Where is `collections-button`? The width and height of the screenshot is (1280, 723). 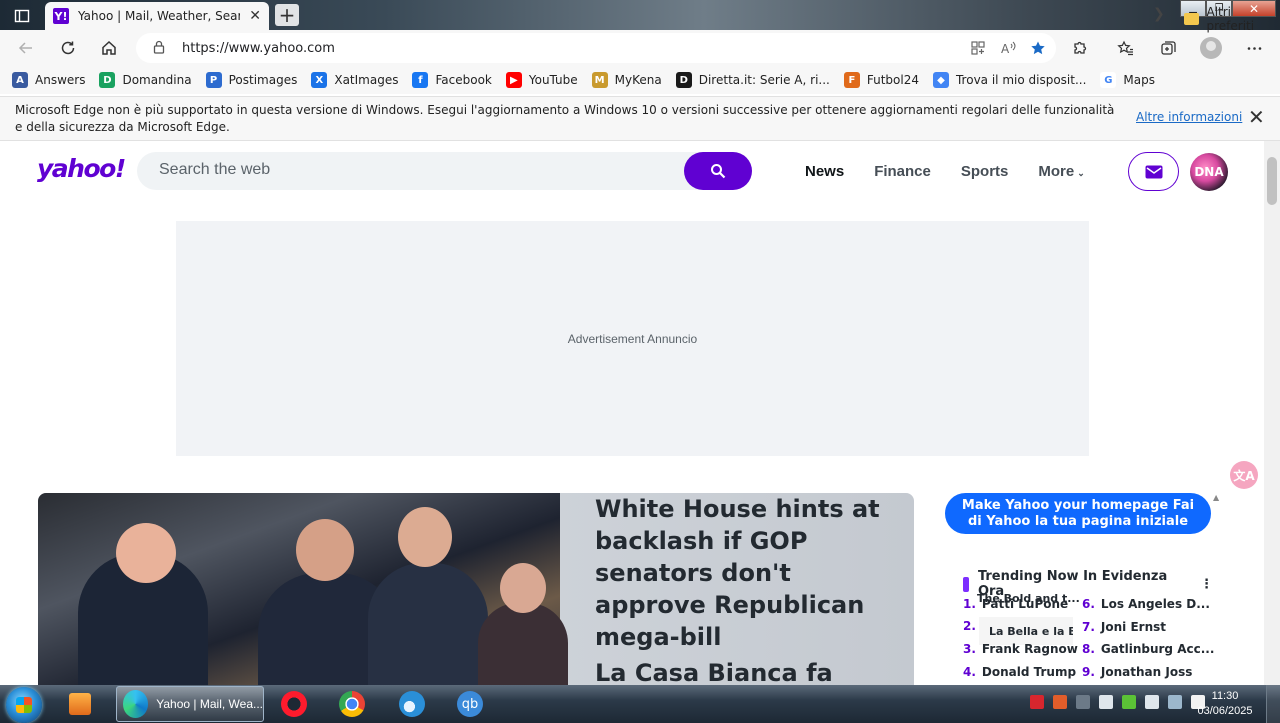 collections-button is located at coordinates (1168, 48).